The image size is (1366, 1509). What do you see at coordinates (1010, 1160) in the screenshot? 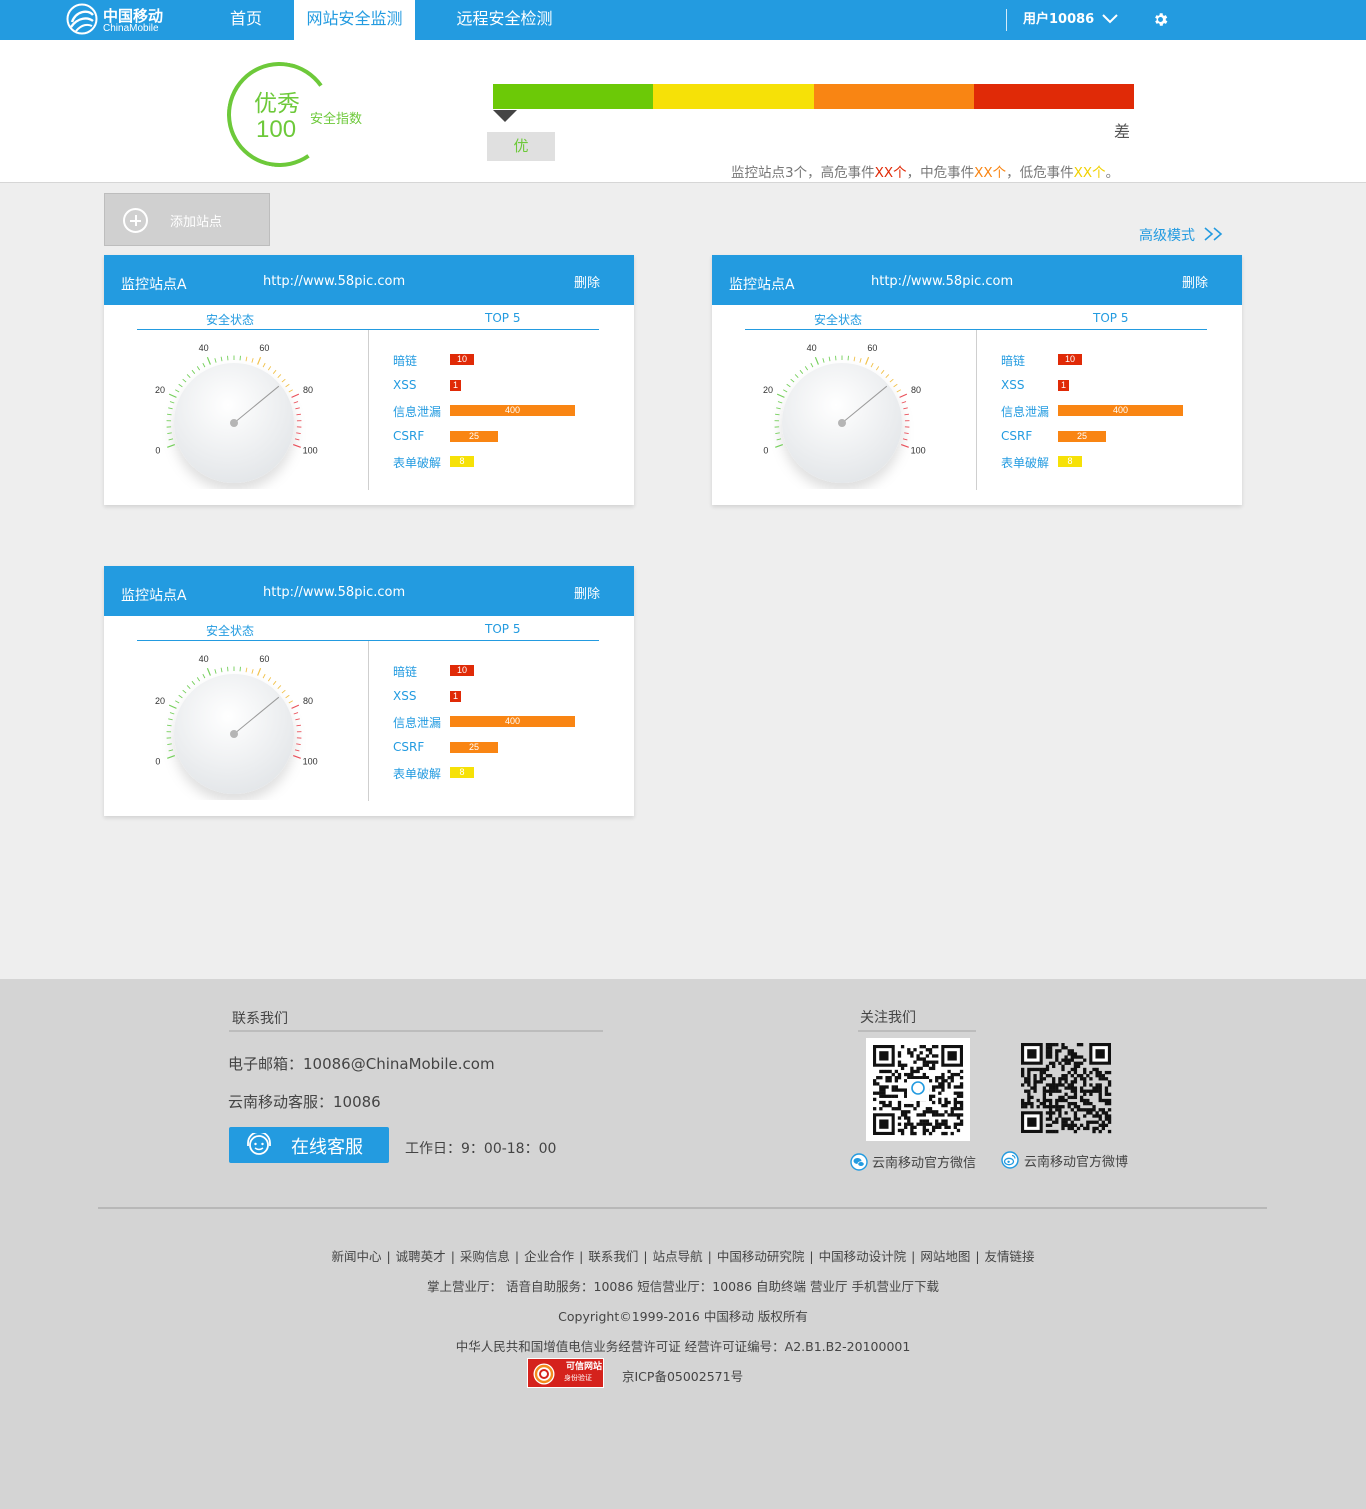
I see `weibo-icon` at bounding box center [1010, 1160].